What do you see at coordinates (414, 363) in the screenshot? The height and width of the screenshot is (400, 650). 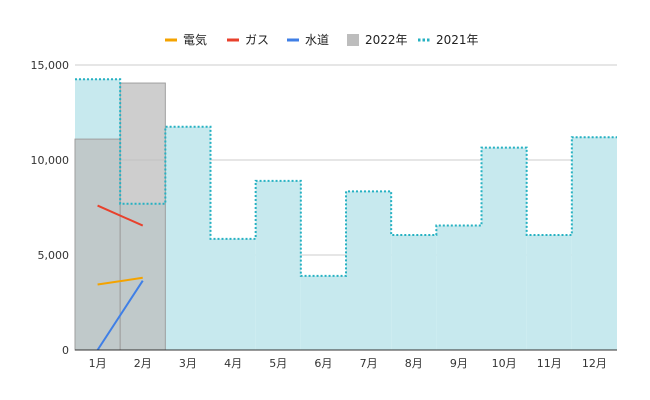 I see `x-tick-label: 8月` at bounding box center [414, 363].